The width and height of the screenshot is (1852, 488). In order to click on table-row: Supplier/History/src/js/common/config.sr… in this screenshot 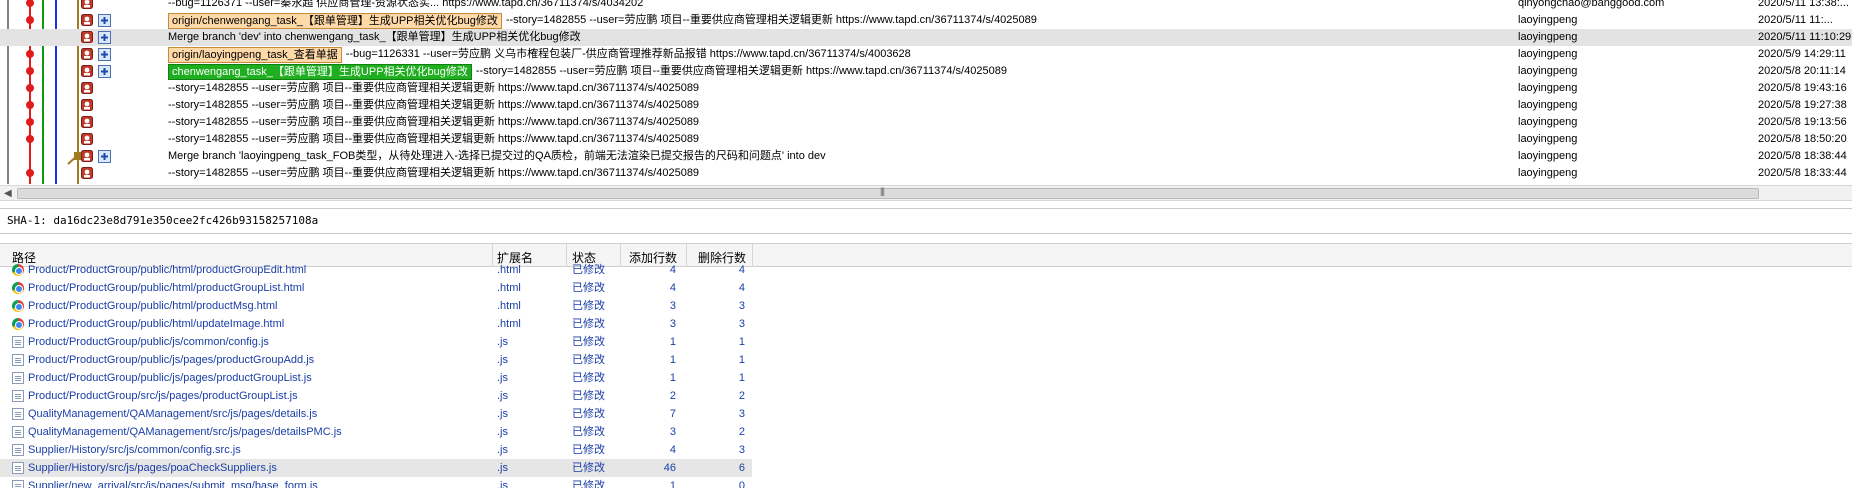, I will do `click(376, 450)`.